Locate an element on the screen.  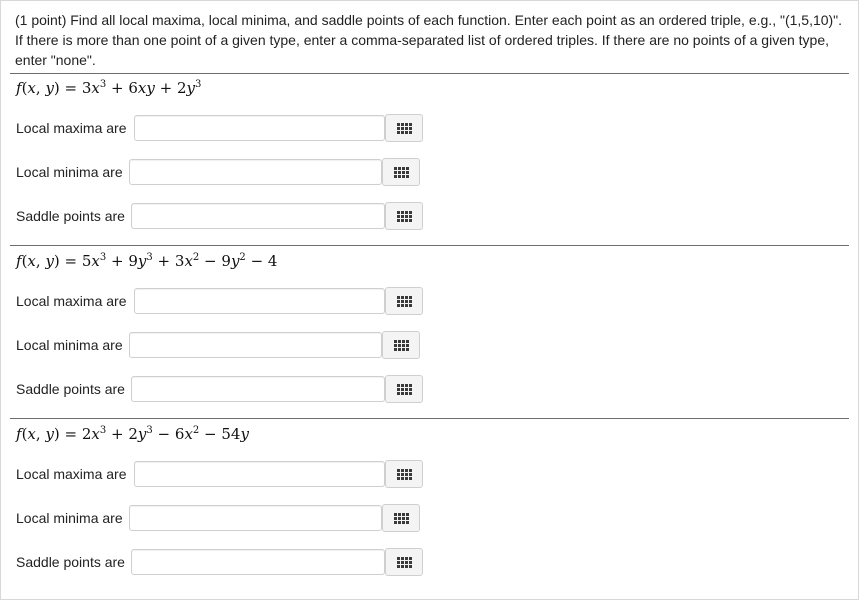
function-1: f(x, y) = 3x3 + 6xy + 2y3 is located at coordinates (109, 88).